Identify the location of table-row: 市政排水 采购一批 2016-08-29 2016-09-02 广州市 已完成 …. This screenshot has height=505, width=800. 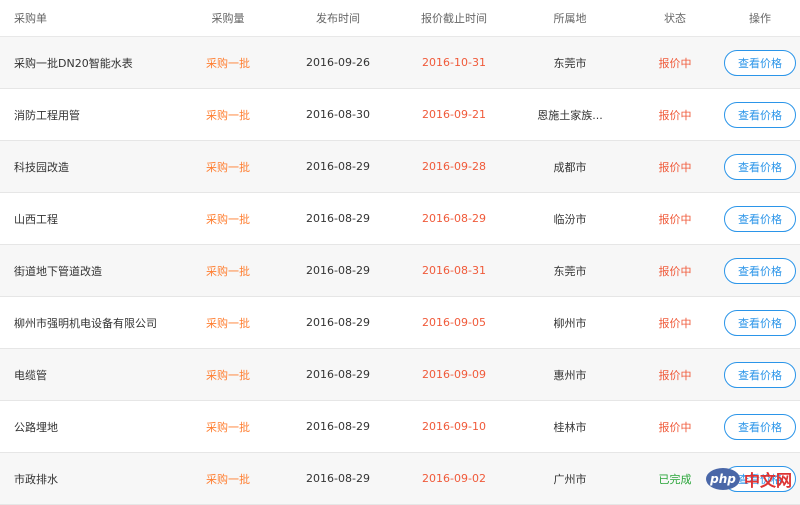
(400, 479).